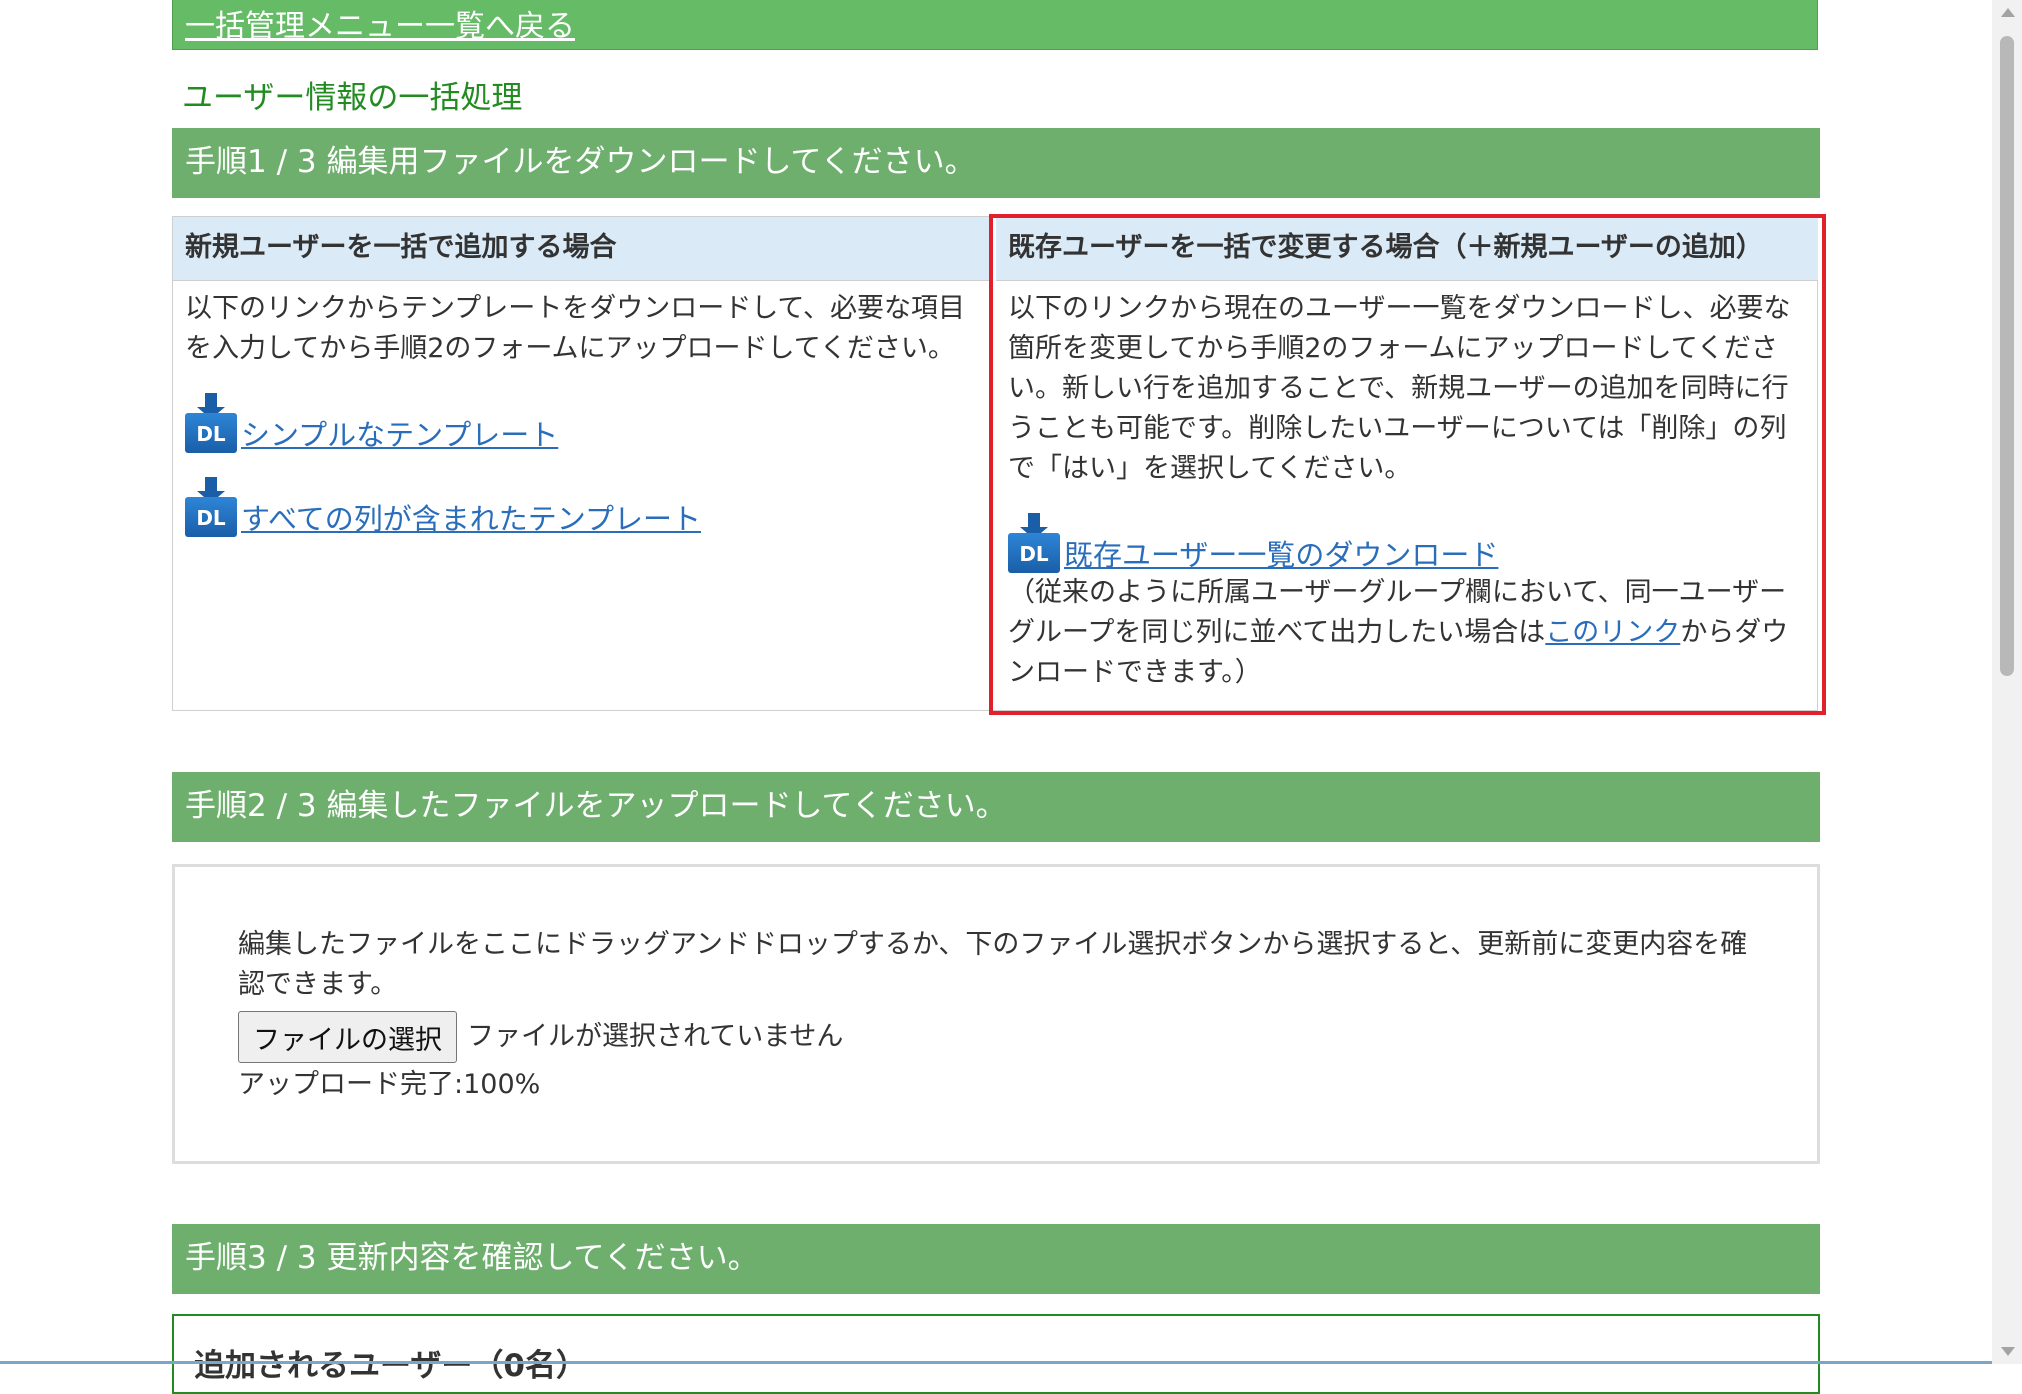 This screenshot has height=1394, width=2022. Describe the element at coordinates (389, 1084) in the screenshot. I see `upload-progress: アップロード完了:100%` at that location.